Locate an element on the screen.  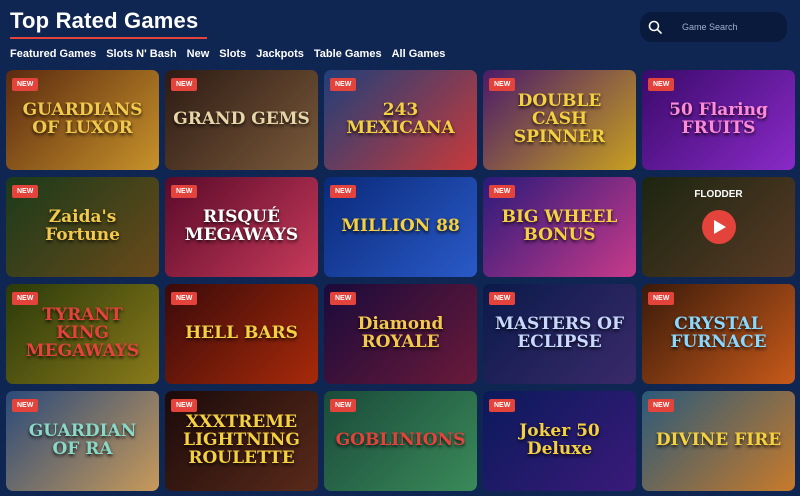
game-tile: FLODDER is located at coordinates (718, 227).